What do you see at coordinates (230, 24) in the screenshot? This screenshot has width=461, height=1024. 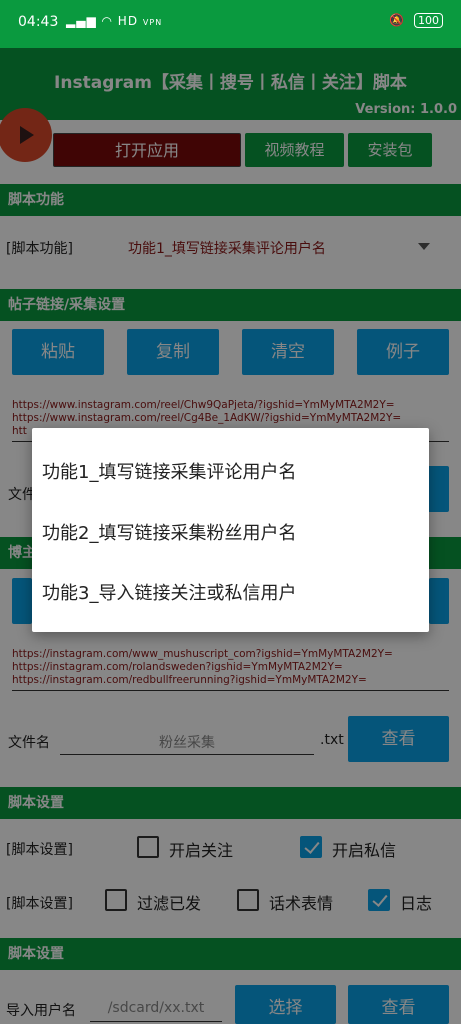 I see `status-bar: 04:43 ▂▄▆ ◠ HD VPN 🔕 100` at bounding box center [230, 24].